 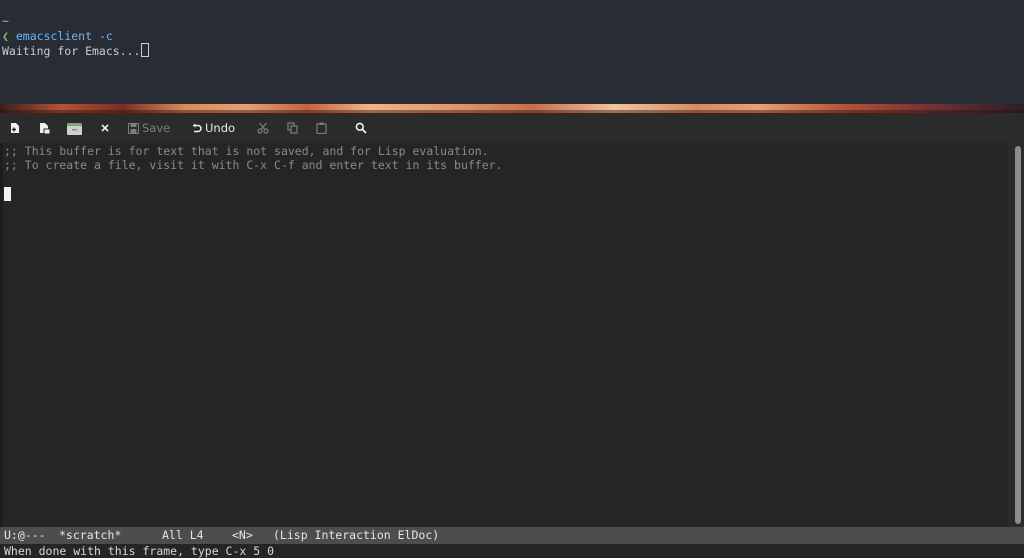 What do you see at coordinates (356, 535) in the screenshot?
I see `major-mode: (Lisp Interaction ElDoc)` at bounding box center [356, 535].